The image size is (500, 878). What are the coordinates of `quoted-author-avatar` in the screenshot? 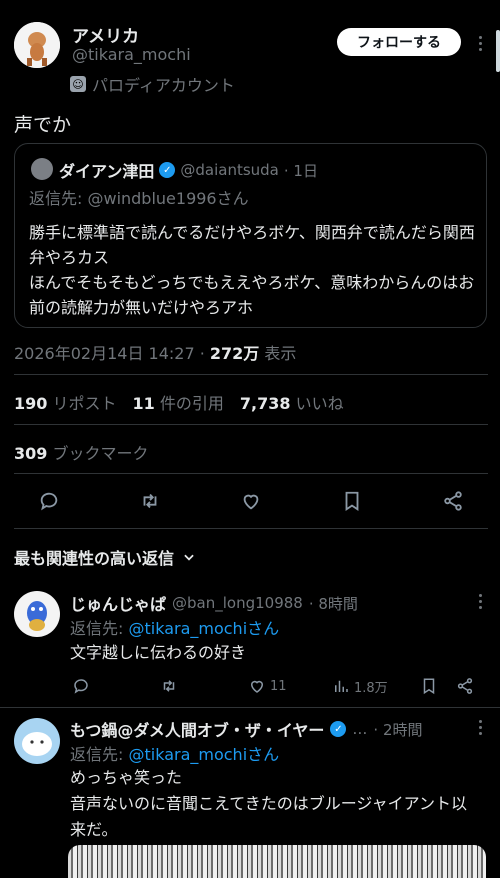 It's located at (42, 169).